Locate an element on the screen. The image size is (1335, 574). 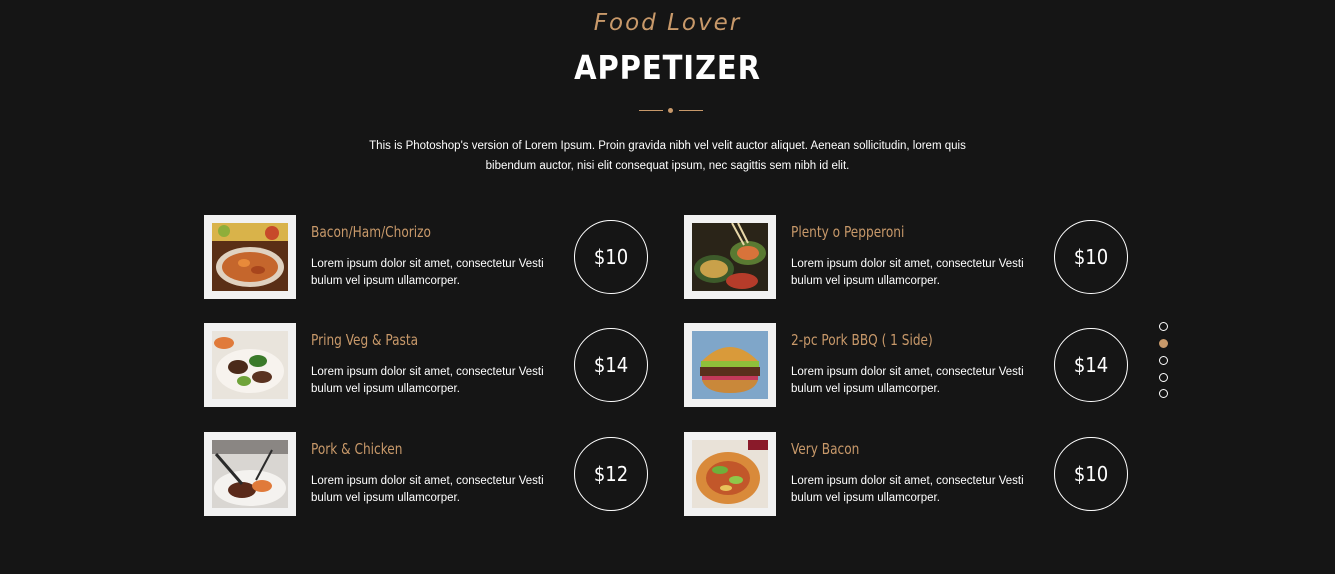
menu-item-name: Bacon/Ham/Chorizo is located at coordinates (371, 232).